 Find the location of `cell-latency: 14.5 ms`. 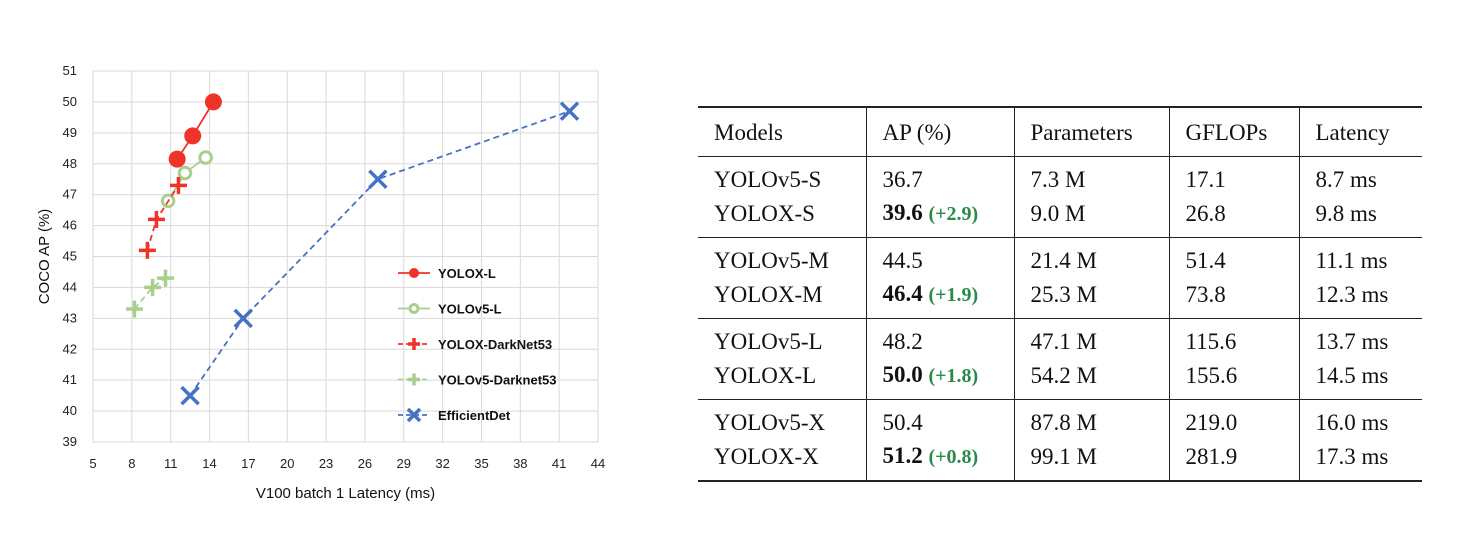

cell-latency: 14.5 ms is located at coordinates (1360, 379).